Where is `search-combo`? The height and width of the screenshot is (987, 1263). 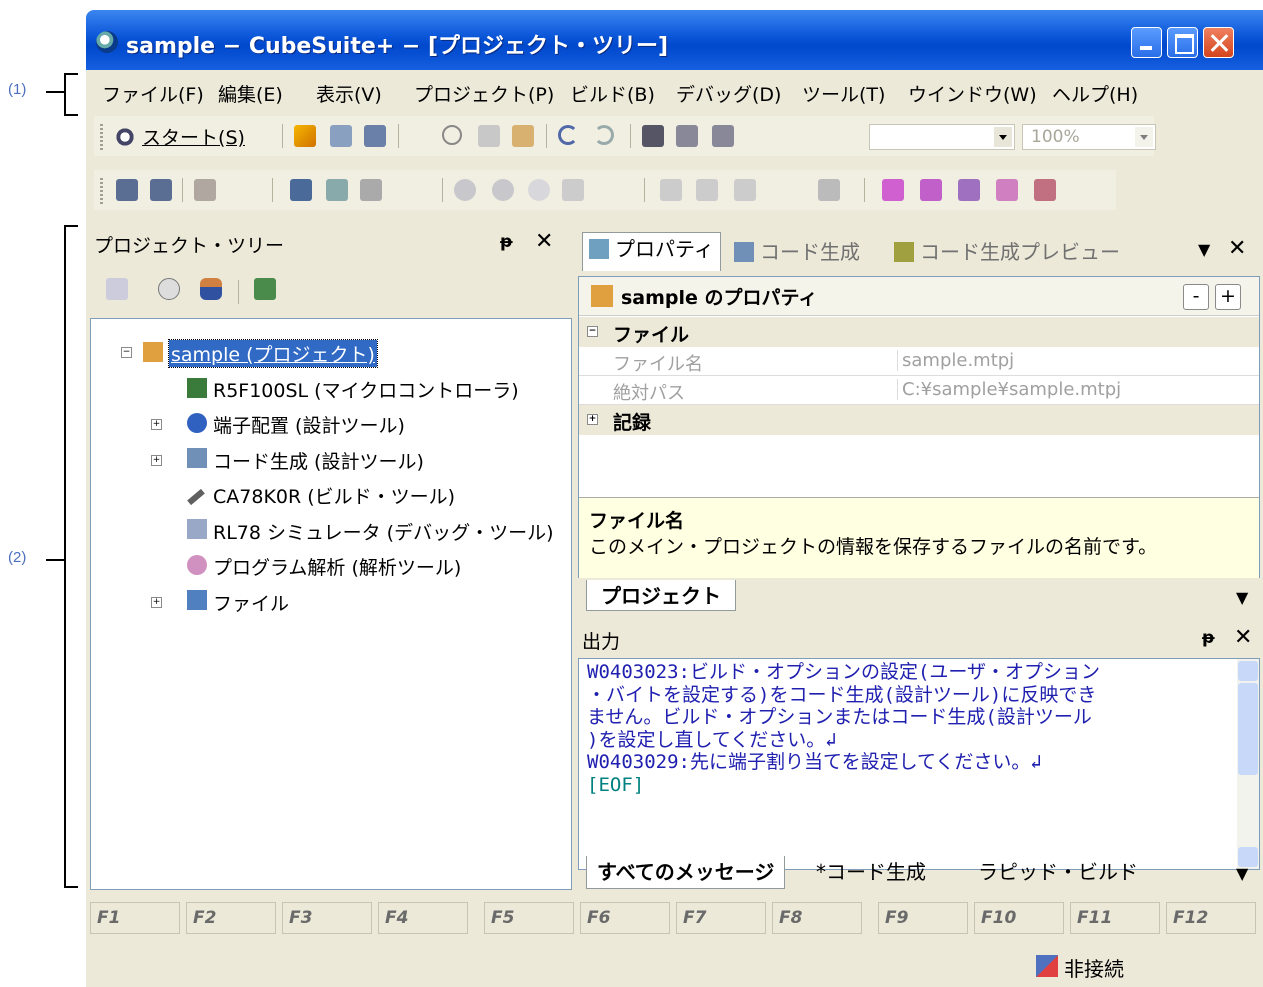 search-combo is located at coordinates (942, 137).